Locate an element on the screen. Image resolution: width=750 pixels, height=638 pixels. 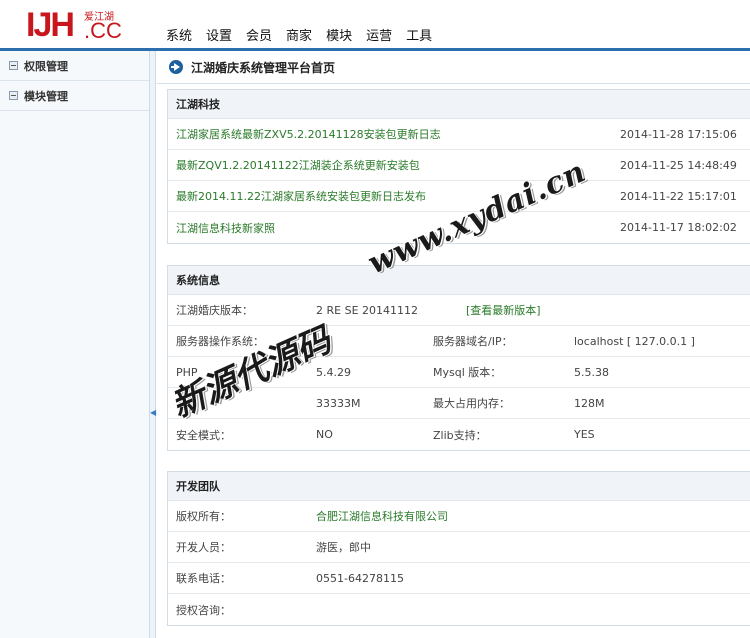
info-label: PHP is located at coordinates (187, 372).